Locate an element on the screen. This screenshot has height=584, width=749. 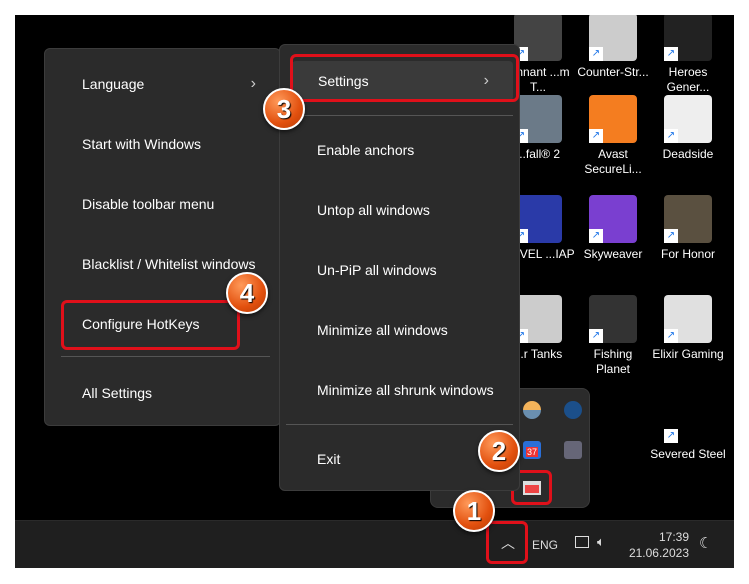
menu-item-untop: Untop all windows is located at coordinates (399, 210).